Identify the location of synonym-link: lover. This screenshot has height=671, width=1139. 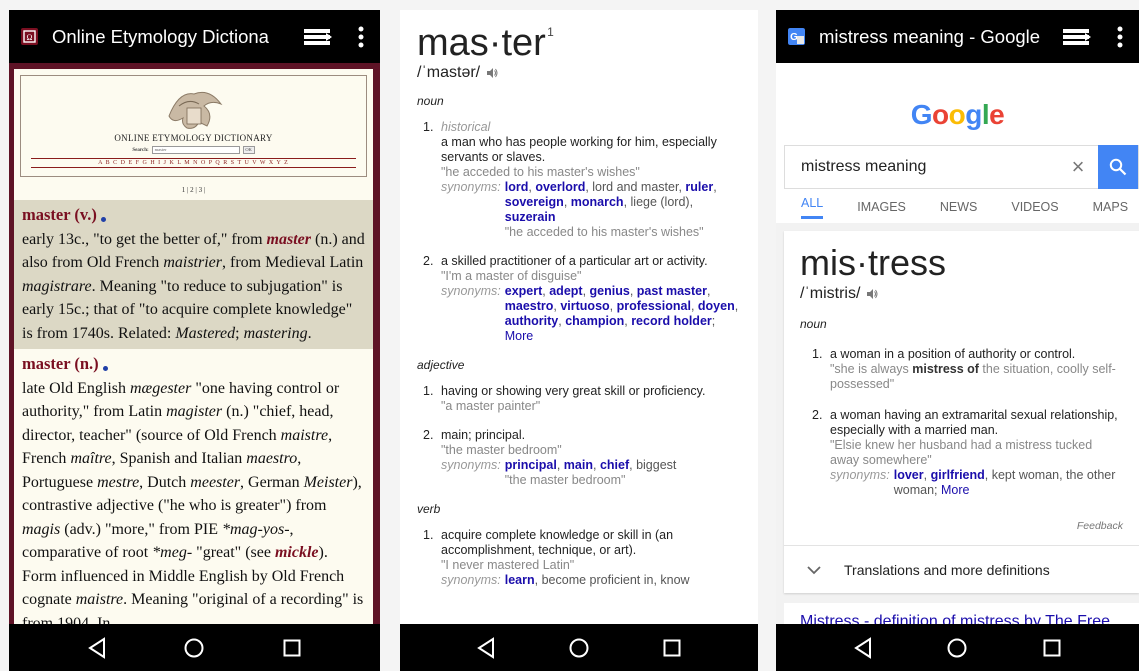
(909, 475).